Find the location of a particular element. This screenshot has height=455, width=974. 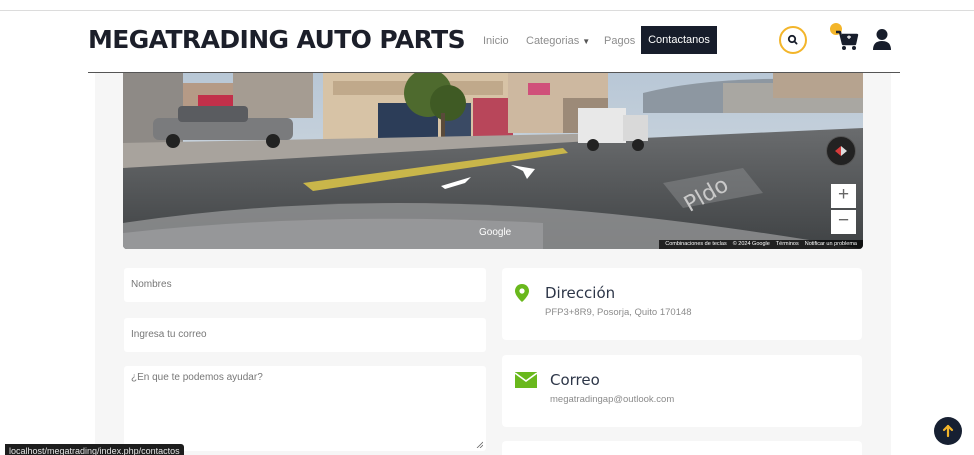

nav-item-pagos: Pagos is located at coordinates (619, 41).